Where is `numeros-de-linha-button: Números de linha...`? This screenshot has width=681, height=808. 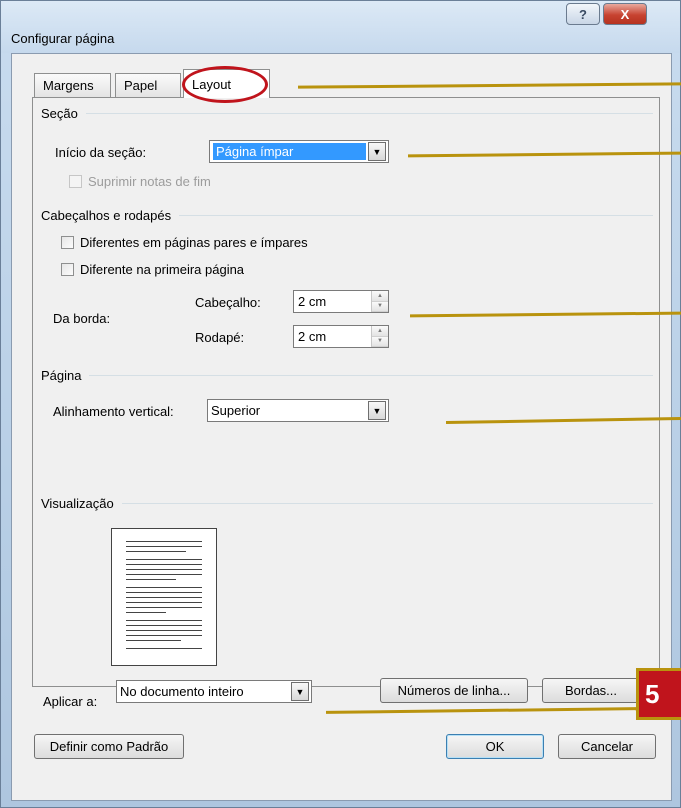
numeros-de-linha-button: Números de linha... is located at coordinates (454, 690).